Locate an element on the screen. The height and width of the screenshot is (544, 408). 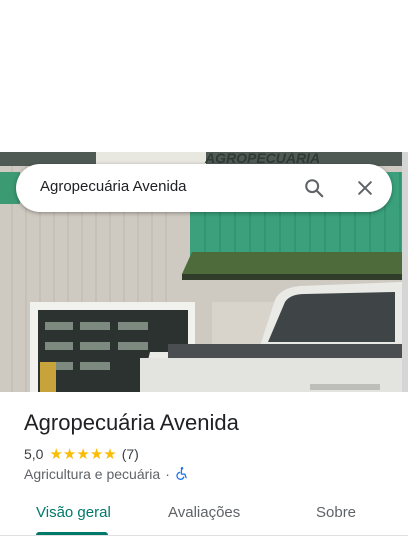
rating-value: 5,0 is located at coordinates (34, 454).